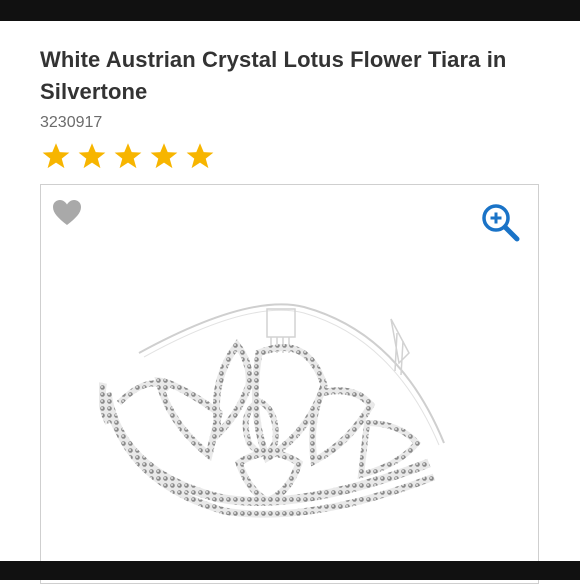 This screenshot has width=580, height=584. What do you see at coordinates (67, 213) in the screenshot?
I see `heart-icon` at bounding box center [67, 213].